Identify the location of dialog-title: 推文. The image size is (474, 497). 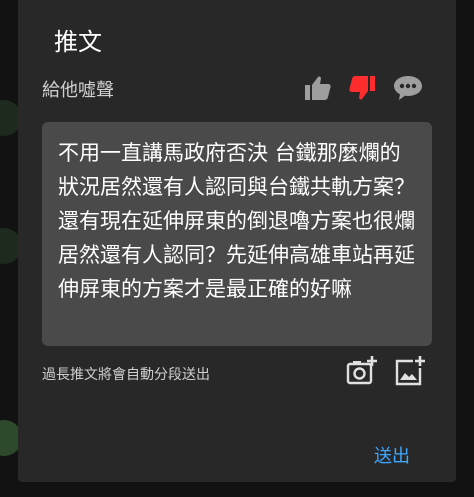
(78, 42).